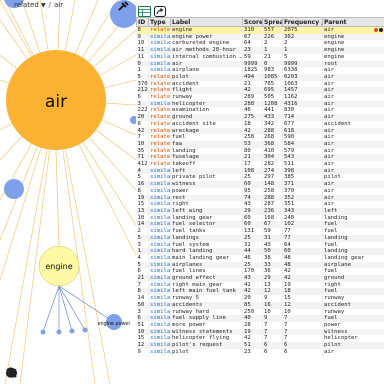 This screenshot has height=384, width=384. Describe the element at coordinates (302, 131) in the screenshot. I see `table-cell: 618` at that location.